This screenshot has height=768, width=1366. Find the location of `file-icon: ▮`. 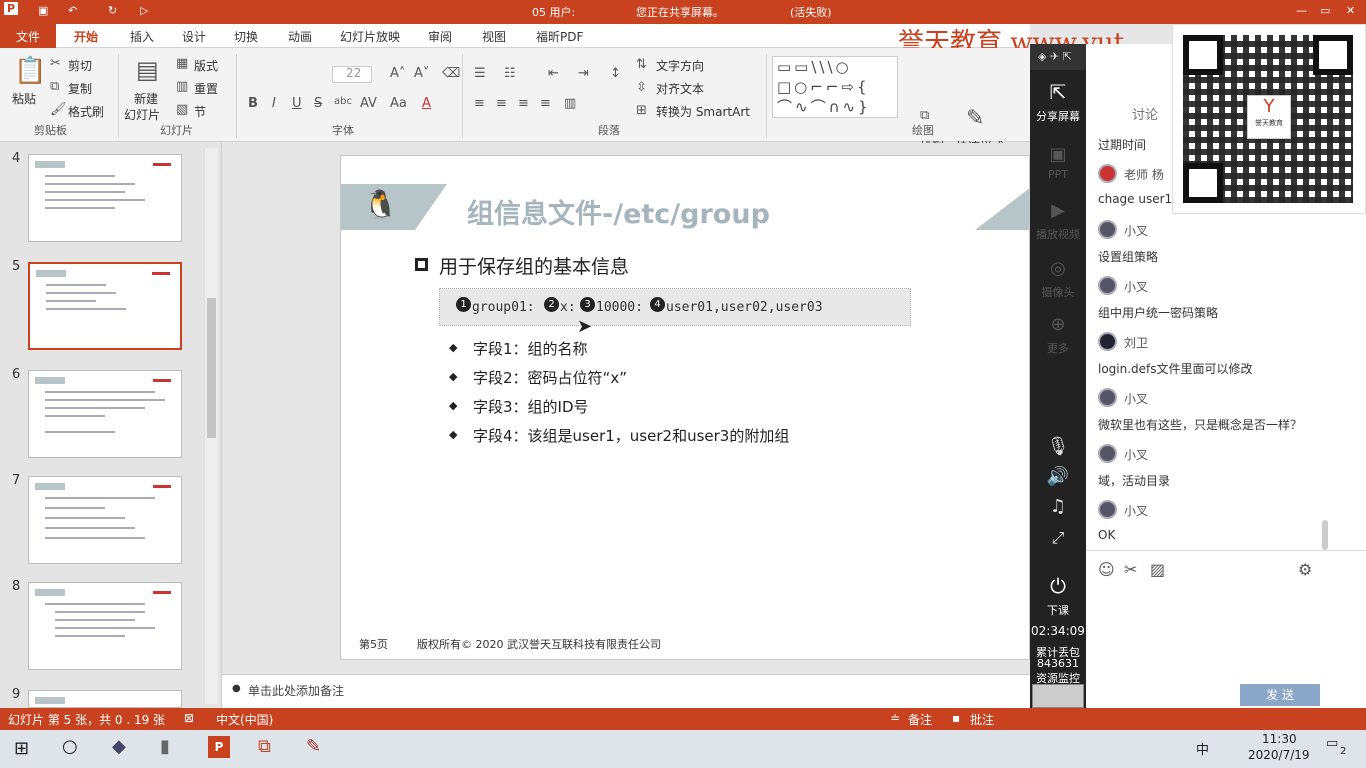

file-icon: ▮ is located at coordinates (165, 746).